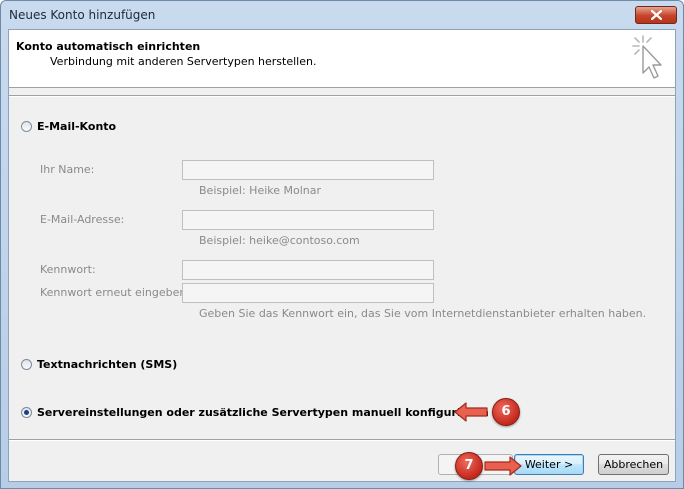 The image size is (684, 489). Describe the element at coordinates (342, 15) in the screenshot. I see `title-bar: Neues Konto hinzufügen` at that location.